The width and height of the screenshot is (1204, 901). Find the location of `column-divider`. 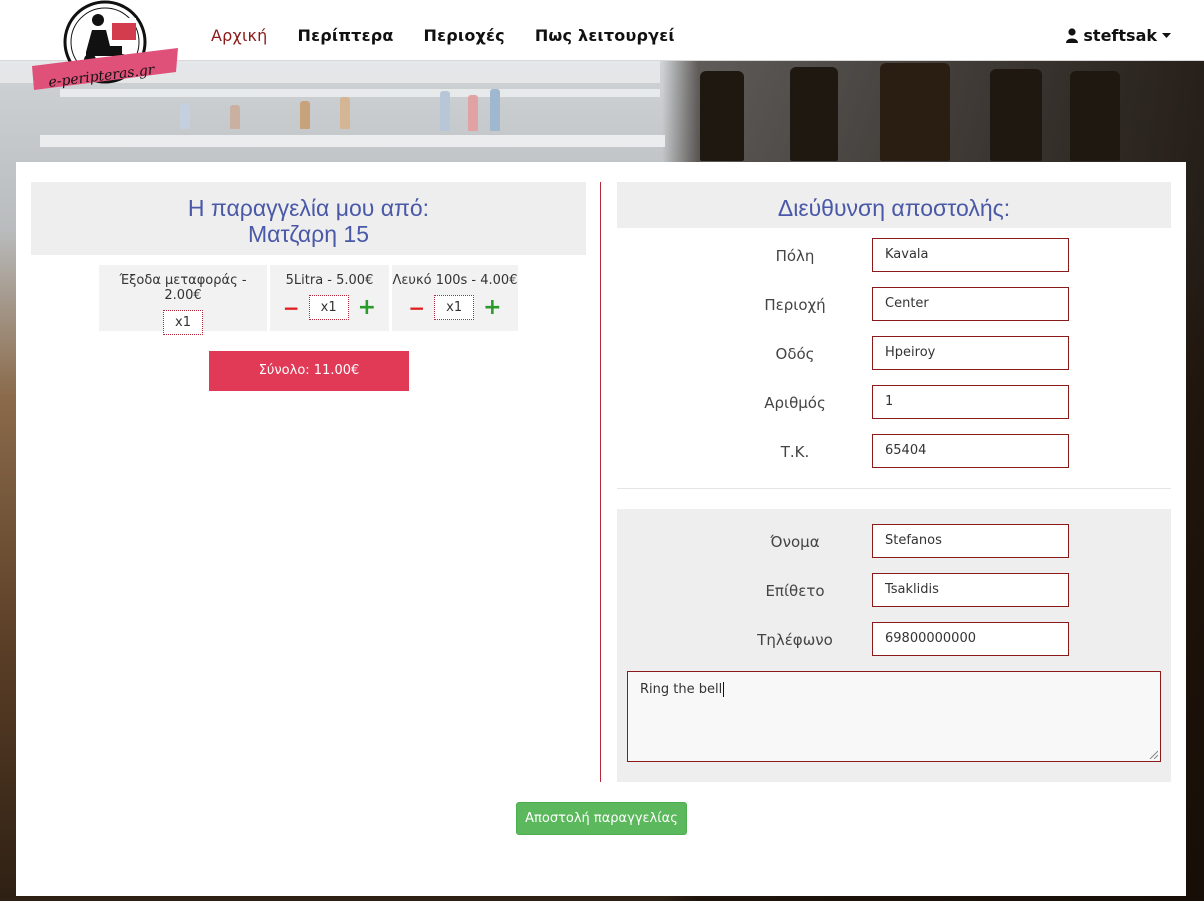

column-divider is located at coordinates (600, 482).